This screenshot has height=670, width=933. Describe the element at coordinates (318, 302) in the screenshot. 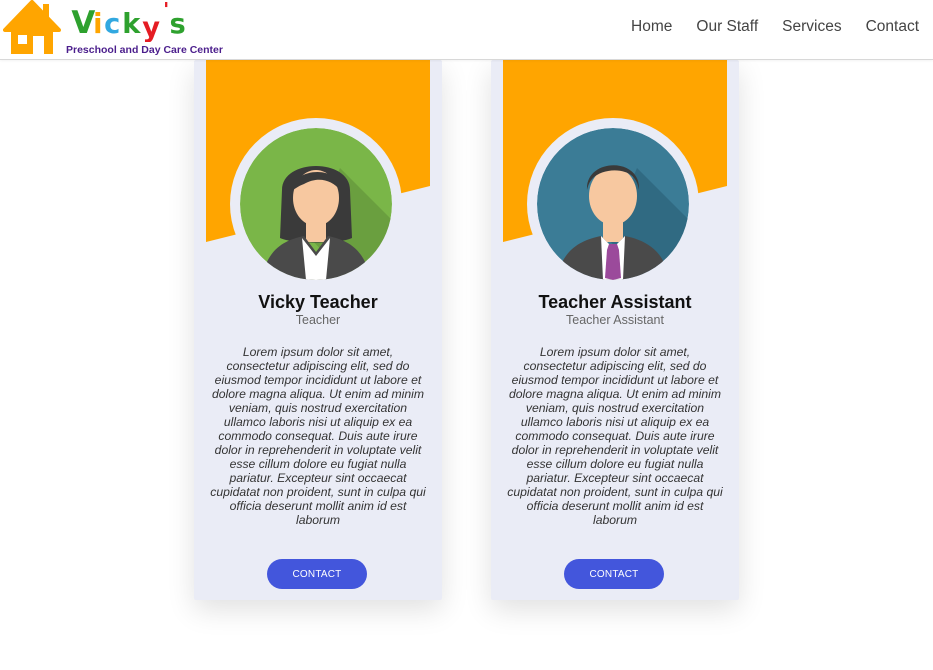

I see `staff-name: Vicky Teacher` at that location.